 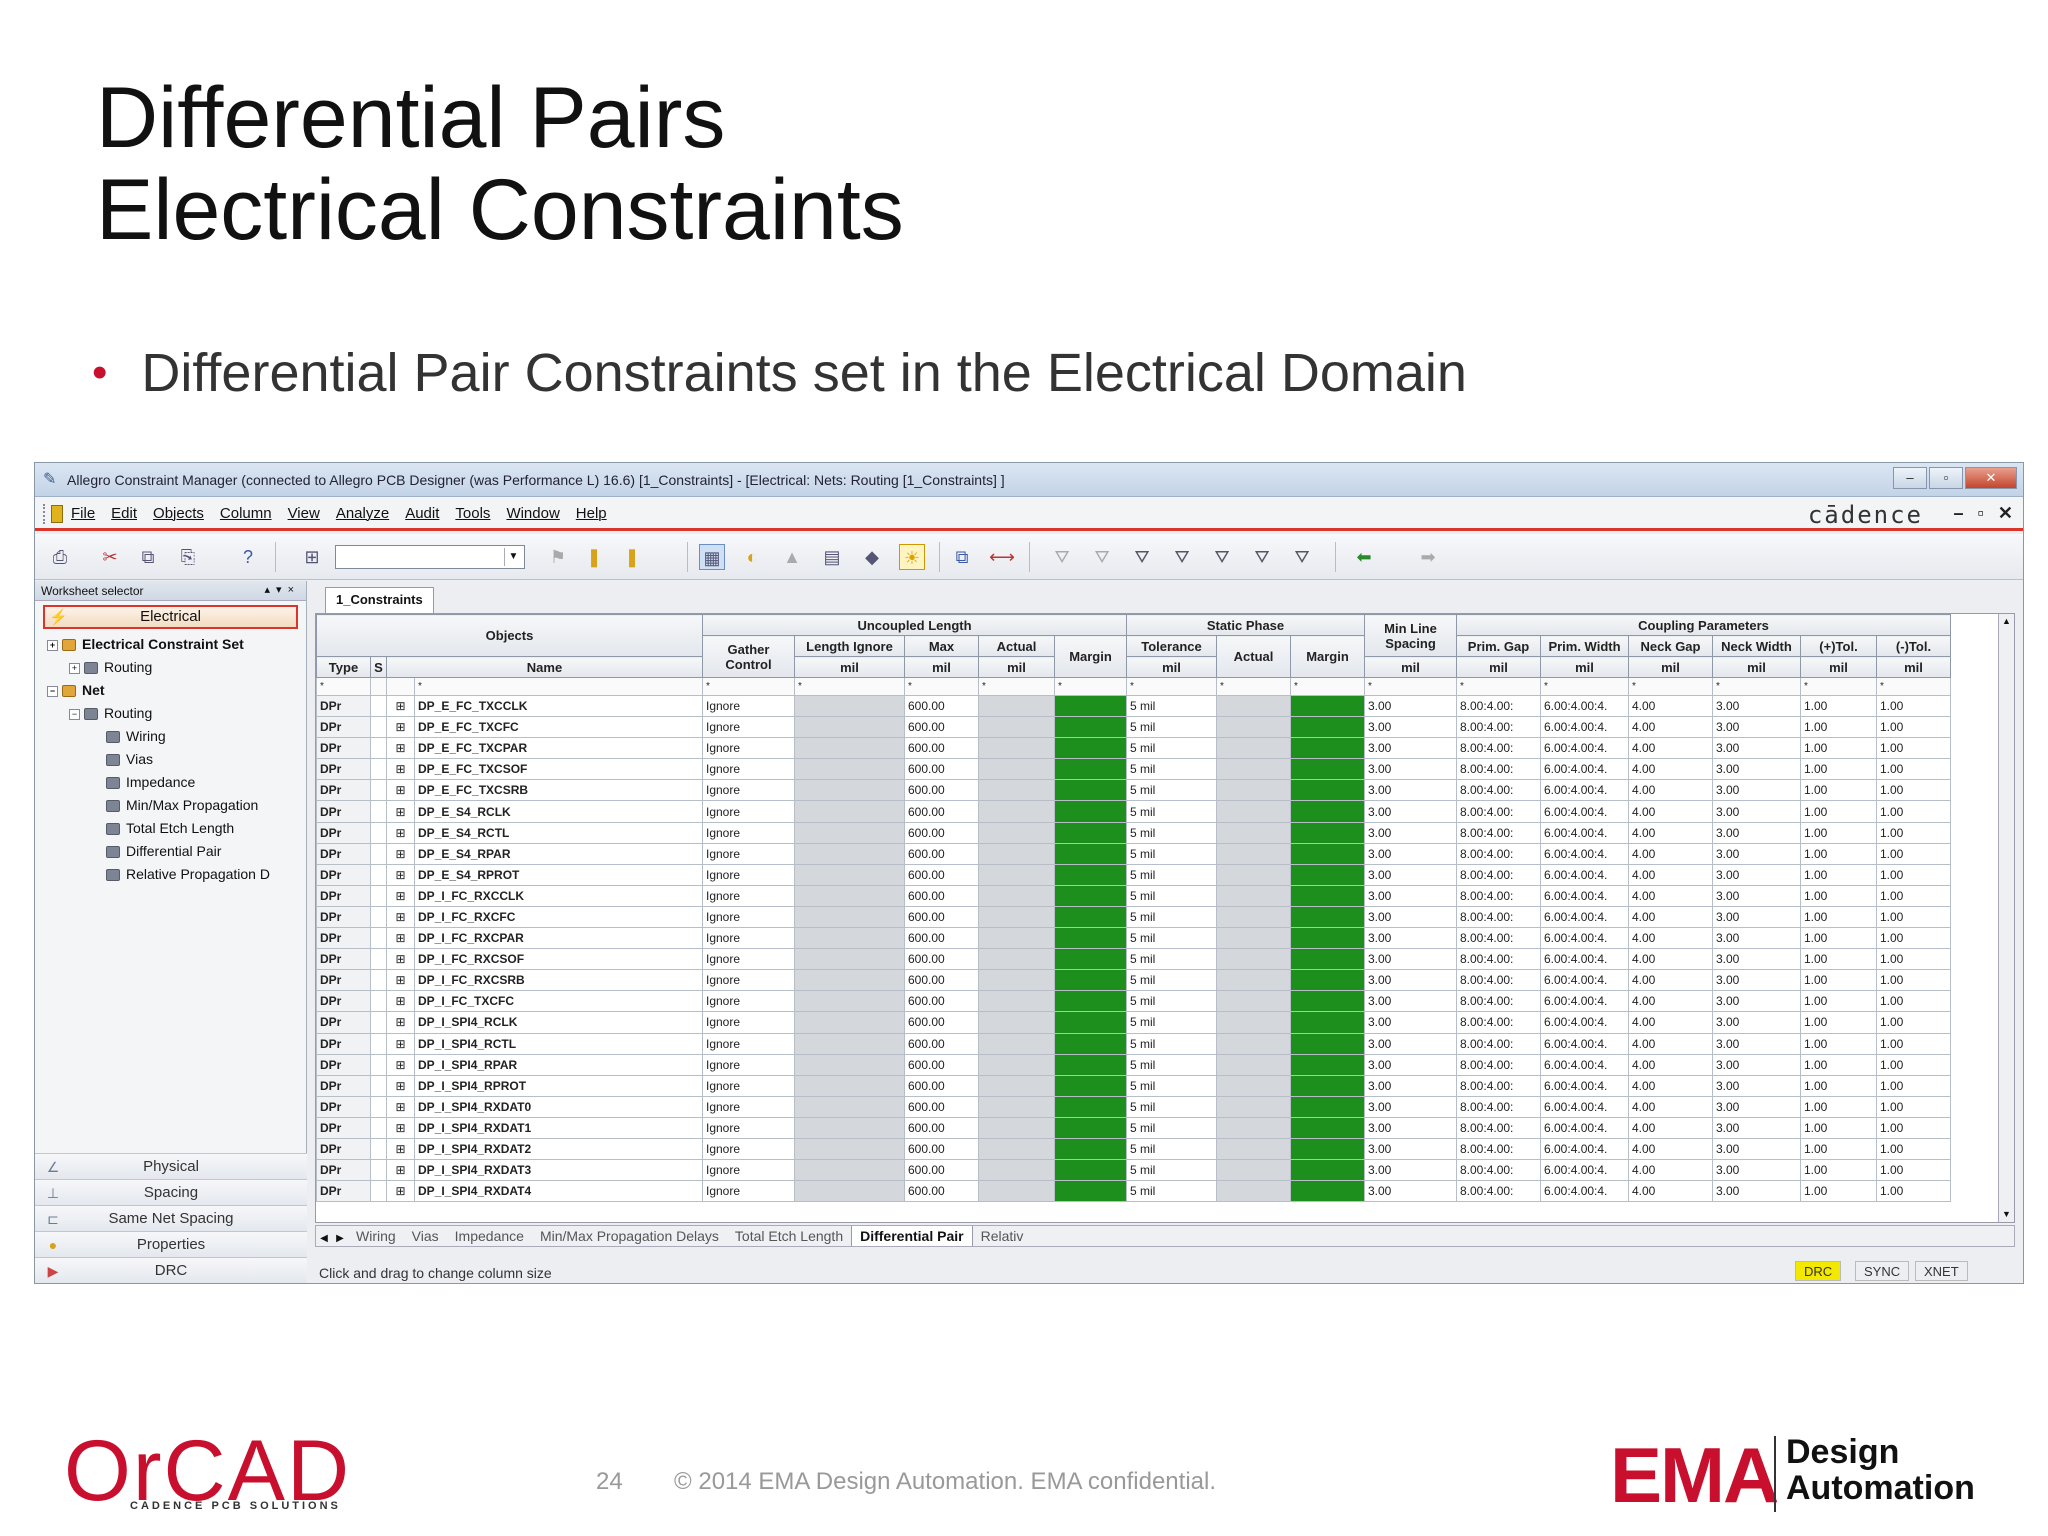 I want to click on expand-icon: +, so click(x=52, y=645).